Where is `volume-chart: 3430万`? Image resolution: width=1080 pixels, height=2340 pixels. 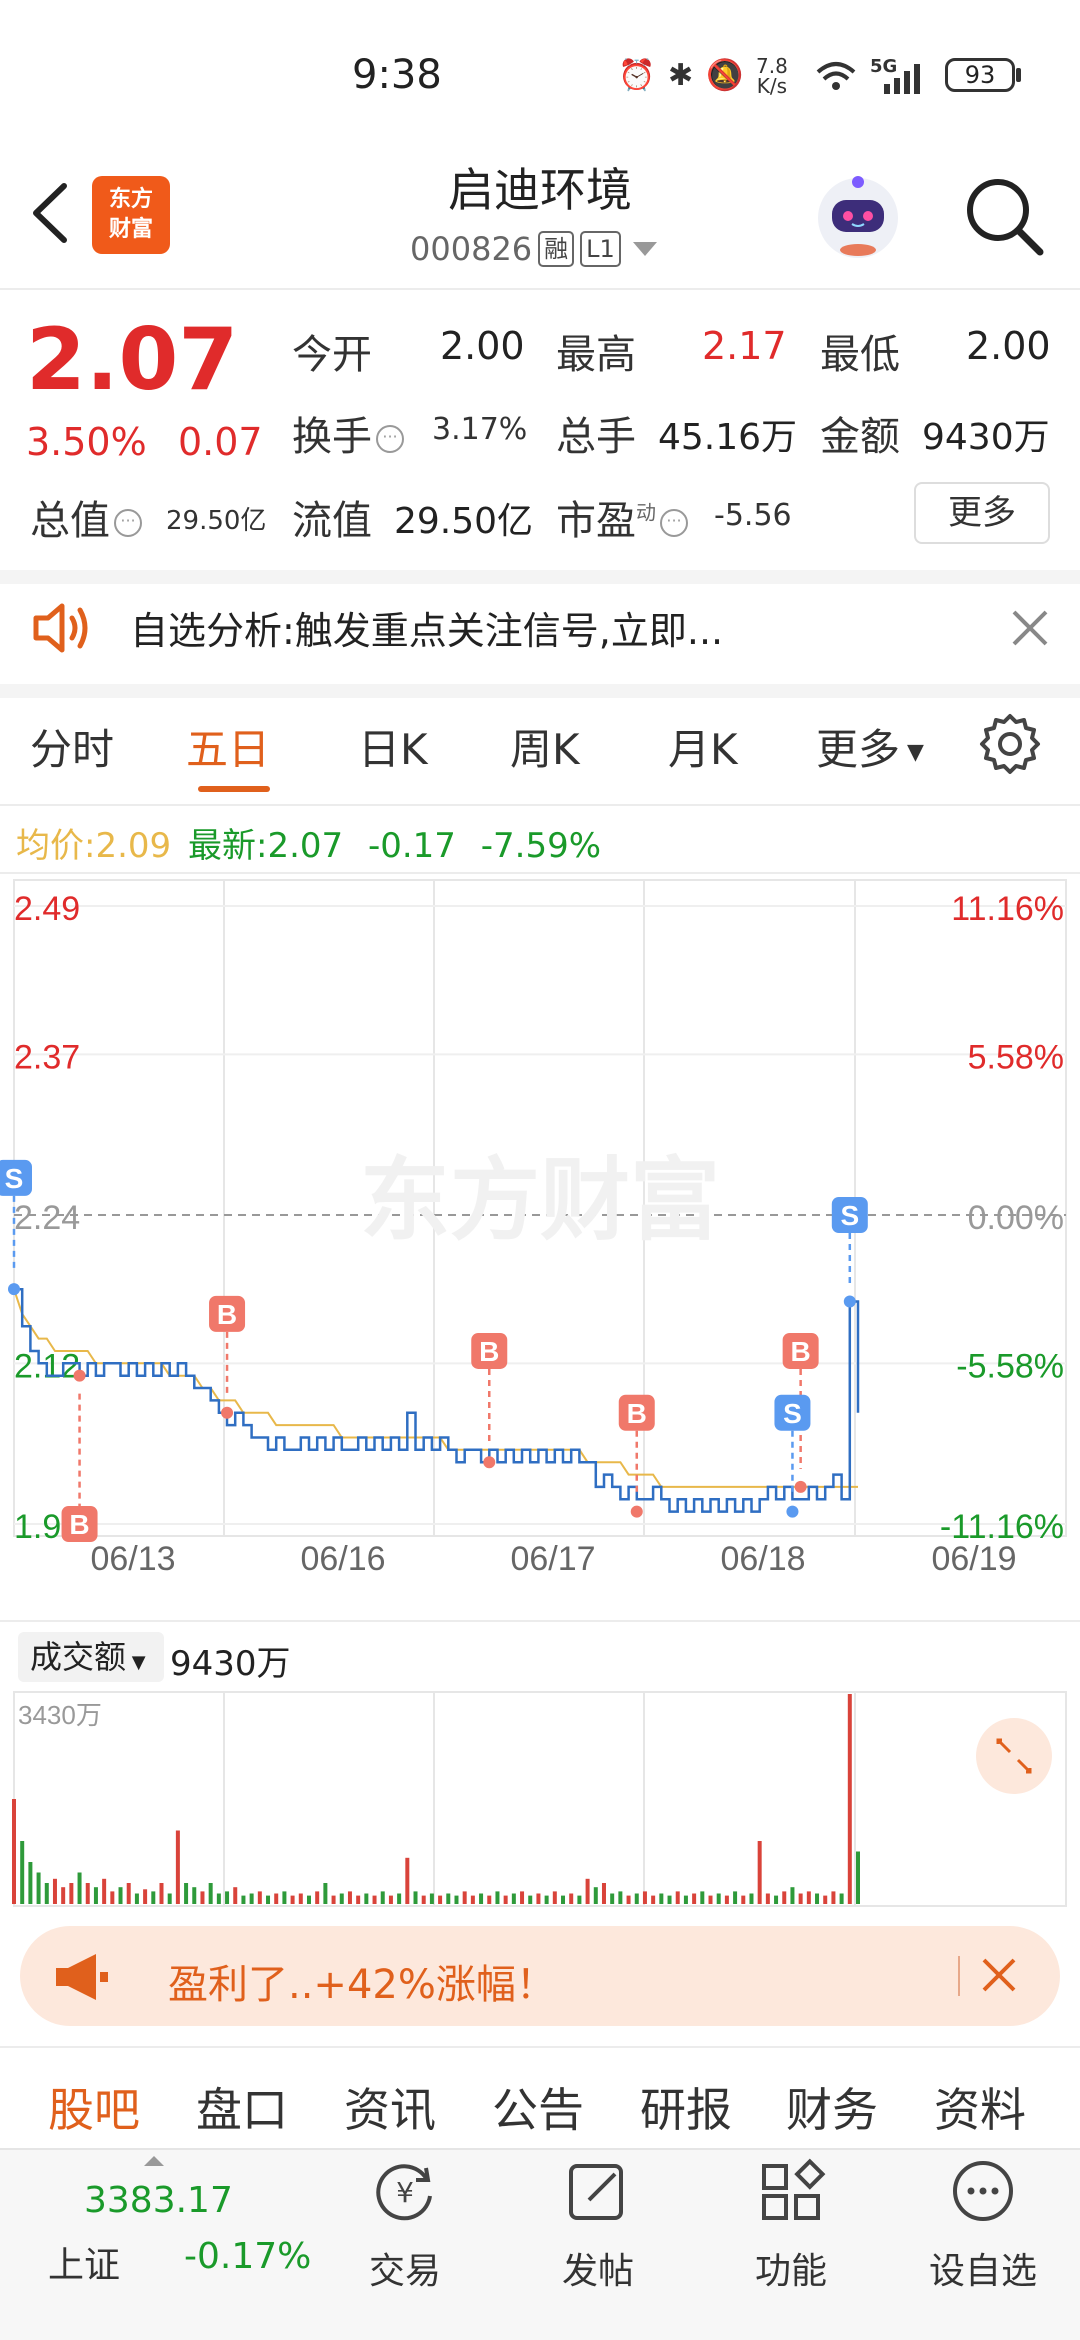 volume-chart: 3430万 is located at coordinates (540, 1800).